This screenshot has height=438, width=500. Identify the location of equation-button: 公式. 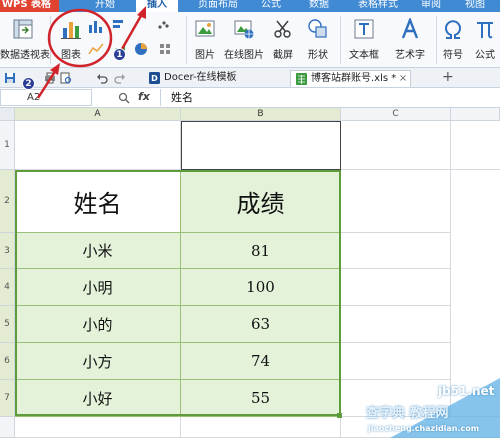
(485, 40).